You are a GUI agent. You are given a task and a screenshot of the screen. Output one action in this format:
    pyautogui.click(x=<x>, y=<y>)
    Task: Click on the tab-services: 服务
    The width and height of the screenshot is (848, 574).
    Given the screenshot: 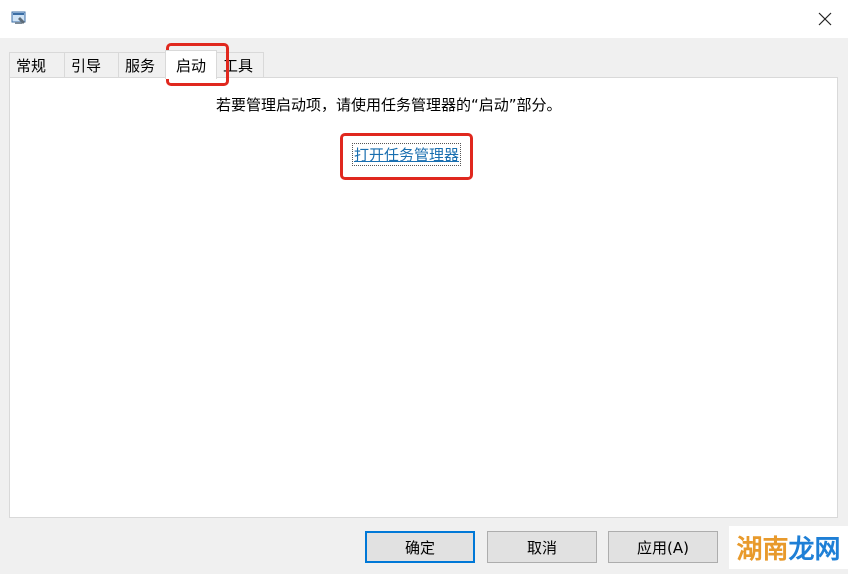 What is the action you would take?
    pyautogui.click(x=142, y=65)
    